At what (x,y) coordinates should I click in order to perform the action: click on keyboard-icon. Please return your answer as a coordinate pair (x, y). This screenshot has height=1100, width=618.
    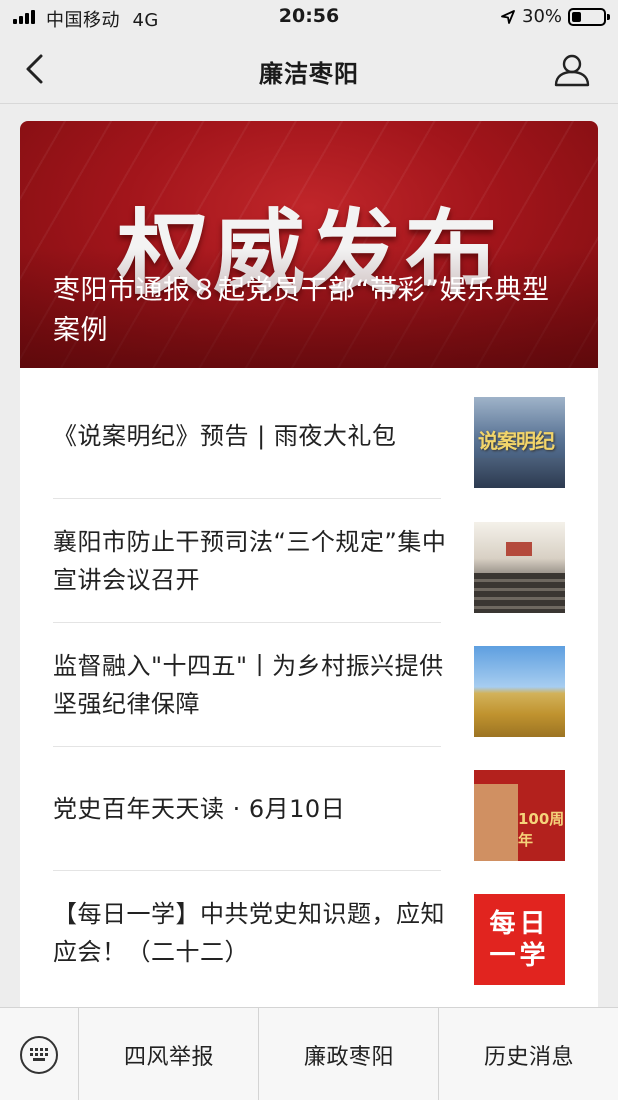
    Looking at the image, I should click on (39, 1055).